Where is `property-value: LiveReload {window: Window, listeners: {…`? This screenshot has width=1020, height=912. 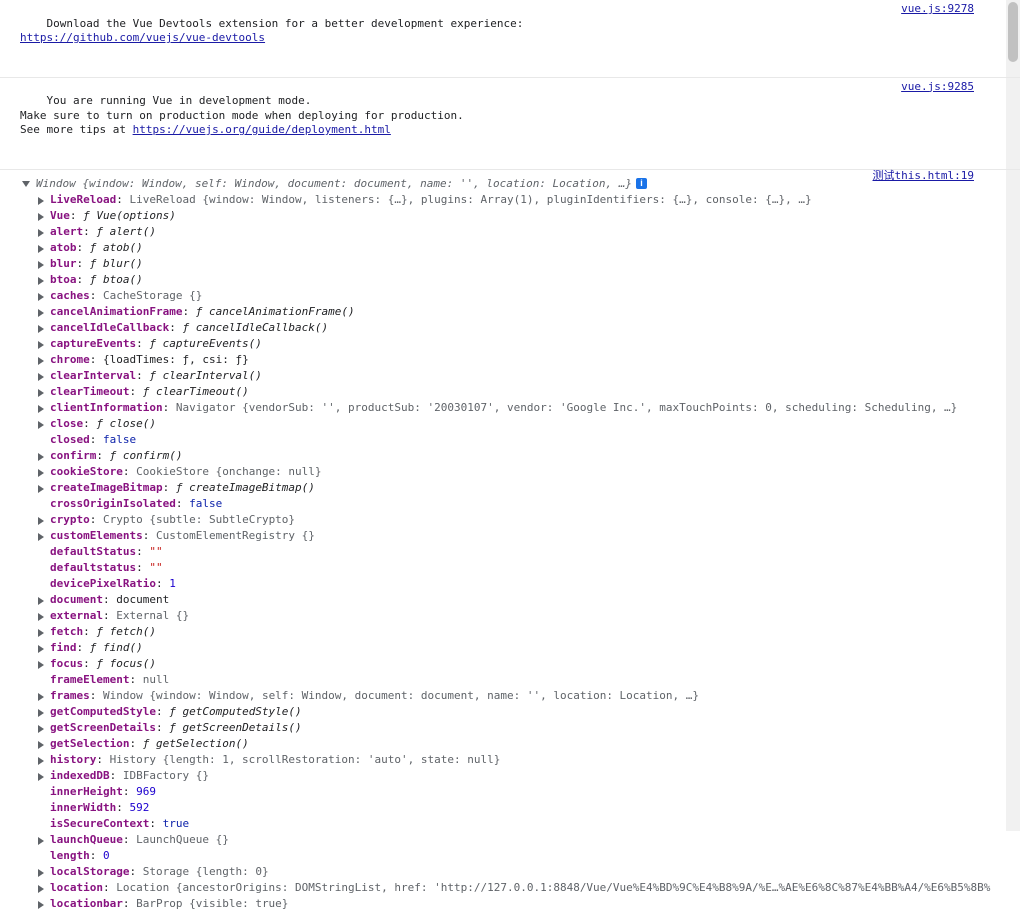 property-value: LiveReload {window: Window, listeners: {… is located at coordinates (470, 199).